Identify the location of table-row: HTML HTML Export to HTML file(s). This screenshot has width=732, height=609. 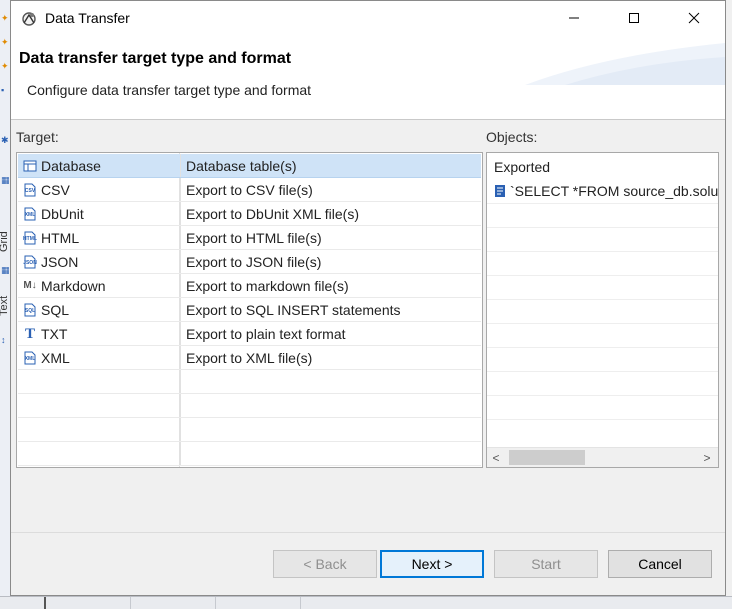
(249, 238).